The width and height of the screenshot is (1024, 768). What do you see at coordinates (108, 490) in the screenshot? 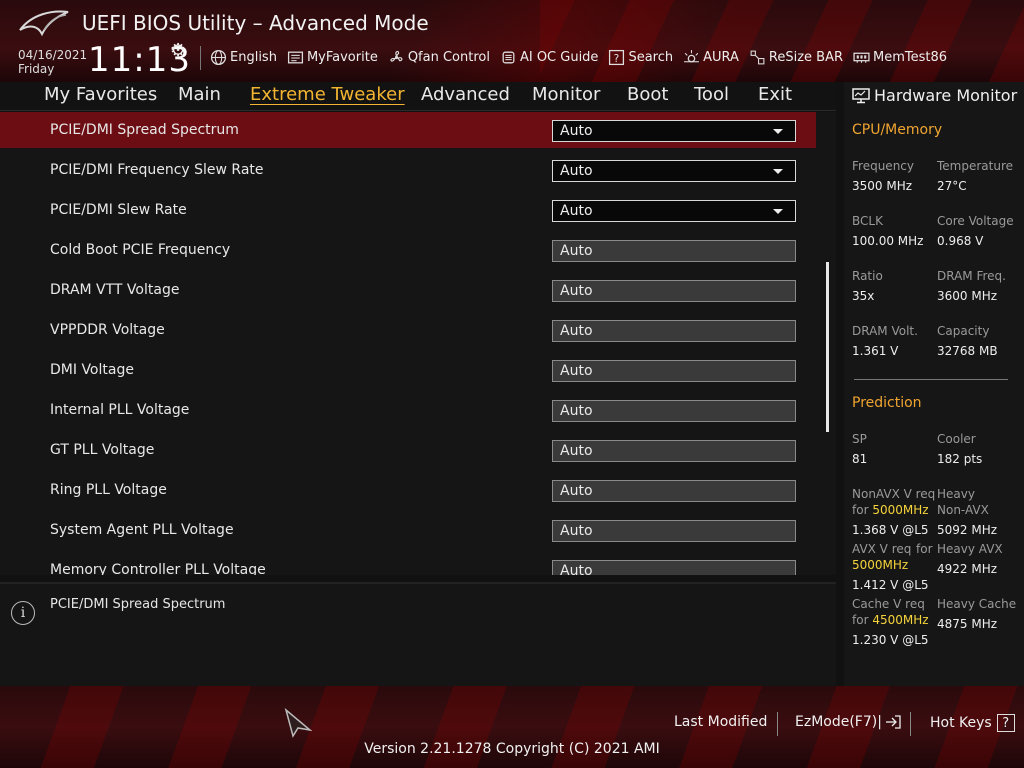
I see `setting-label: Ring PLL Voltage` at bounding box center [108, 490].